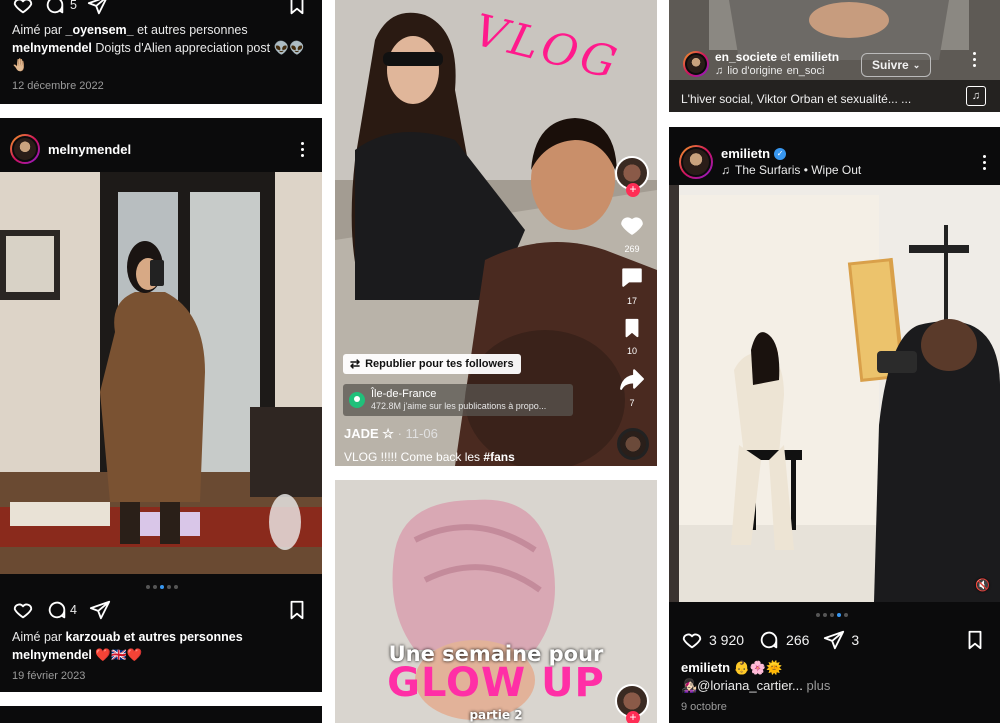  I want to click on video-overlay-line3: partie 2, so click(496, 715).